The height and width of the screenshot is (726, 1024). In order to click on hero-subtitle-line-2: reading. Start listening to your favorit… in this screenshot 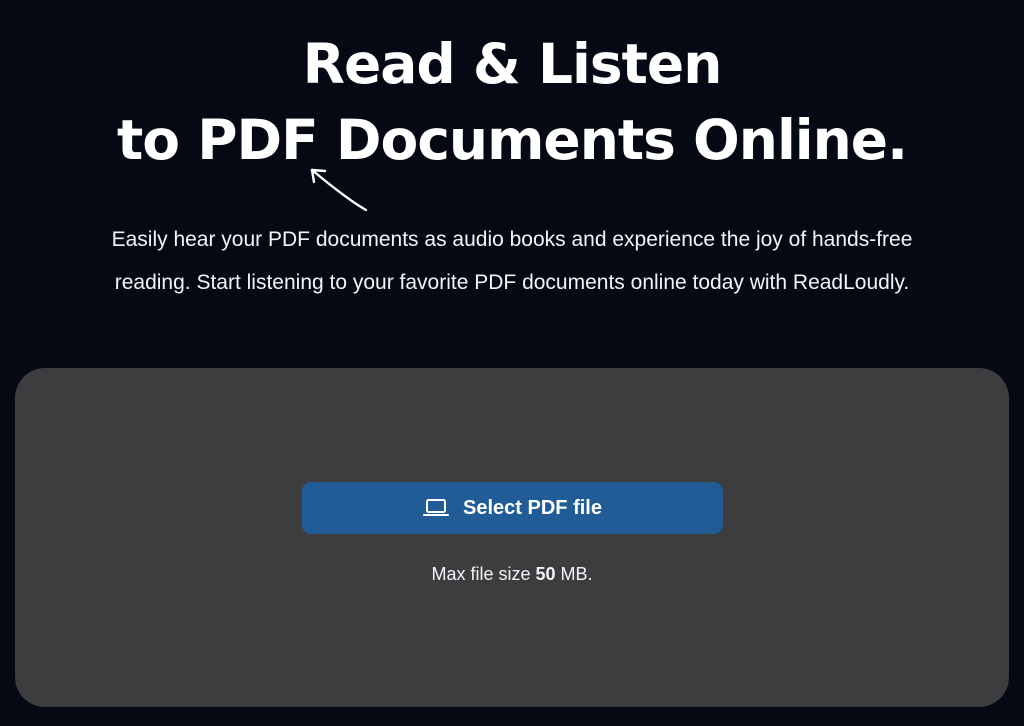, I will do `click(512, 282)`.